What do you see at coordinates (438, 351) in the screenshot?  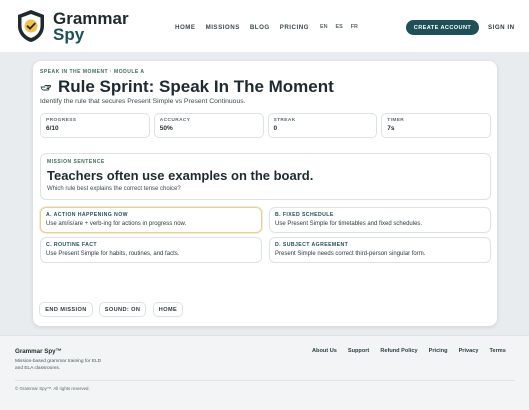 I see `footer-link-pricing: Pricing` at bounding box center [438, 351].